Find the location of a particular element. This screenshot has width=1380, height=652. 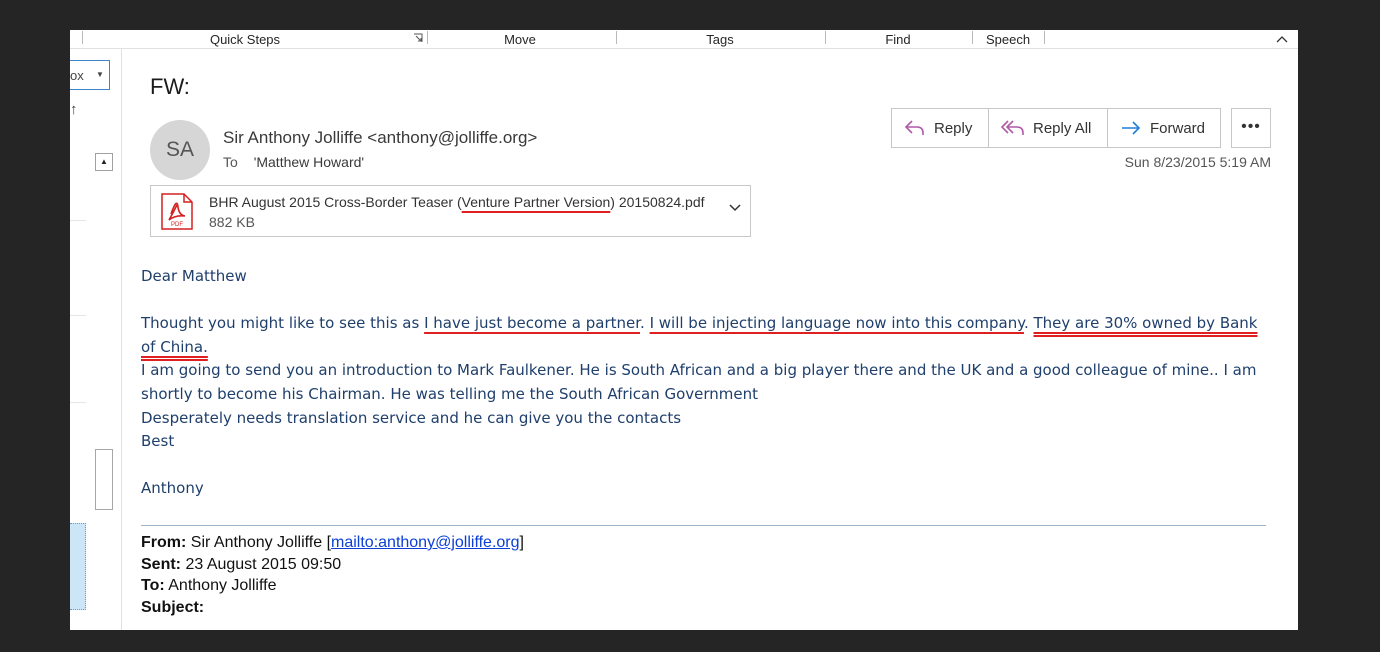

forward-divider is located at coordinates (703, 525).